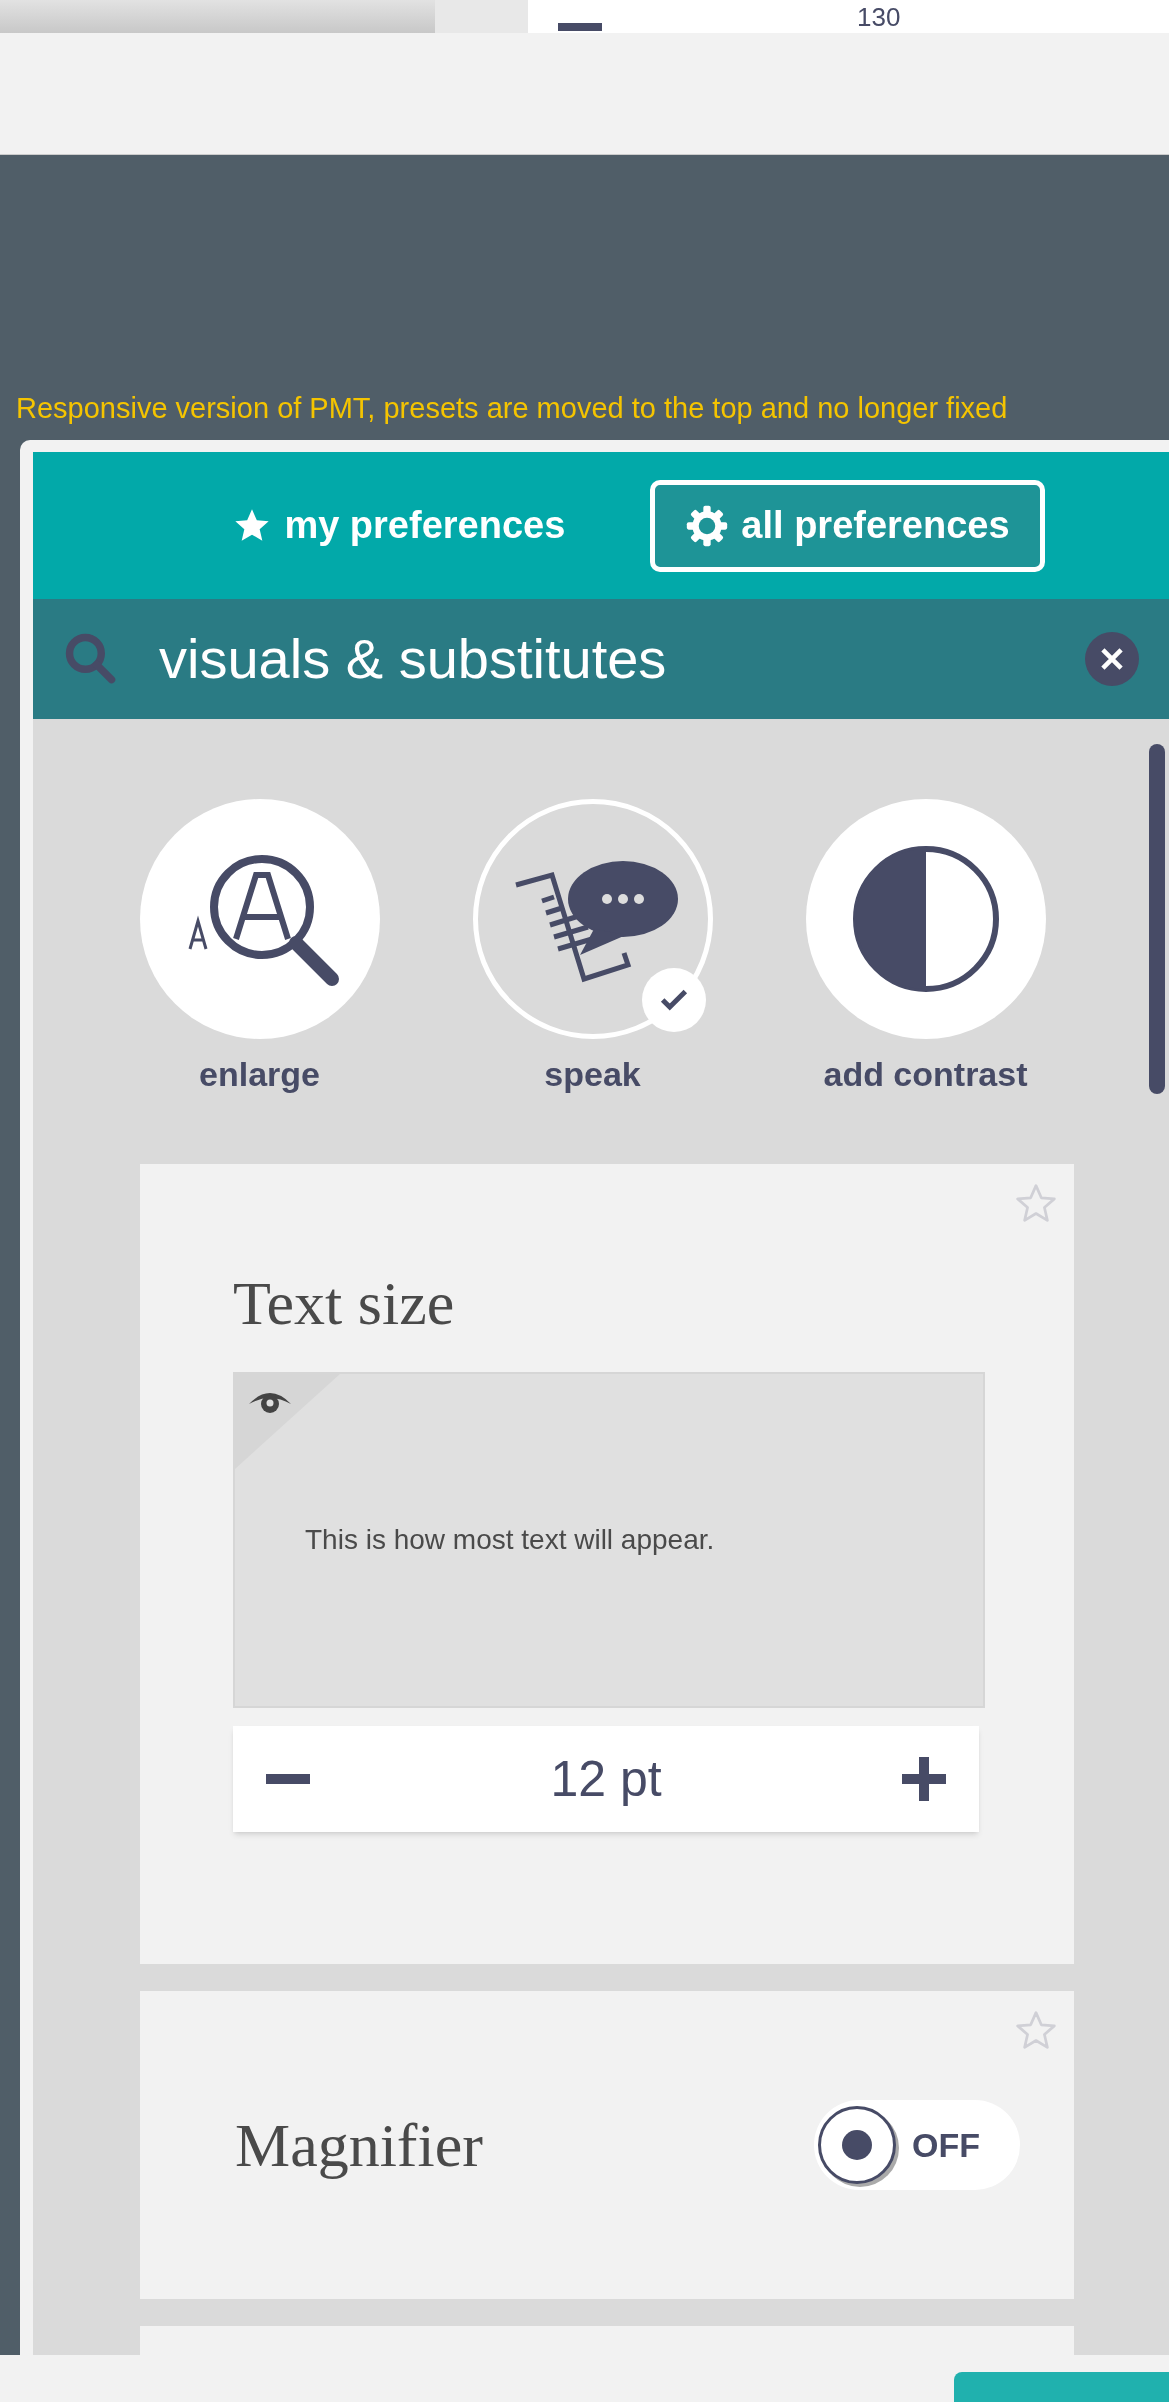 The image size is (1169, 2402). Describe the element at coordinates (344, 1303) in the screenshot. I see `setting-title: Text size` at that location.